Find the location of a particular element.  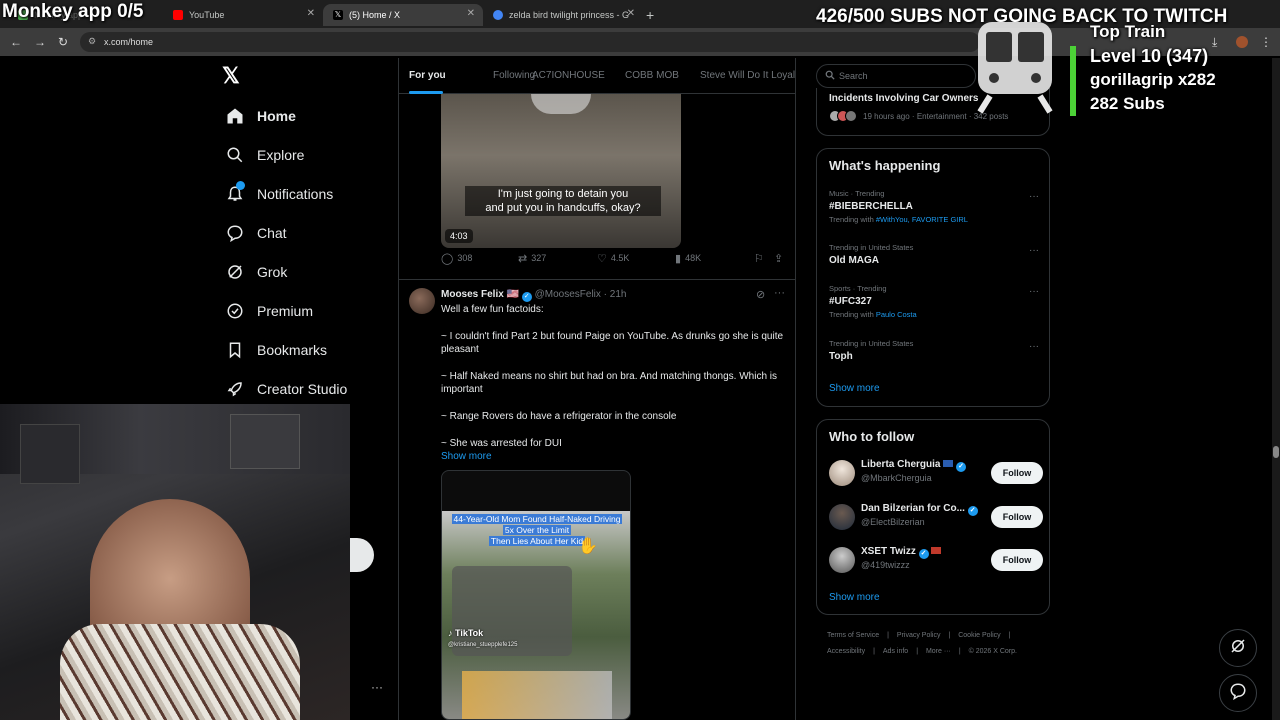

trend-with-link: Paulo Costa is located at coordinates (896, 314).